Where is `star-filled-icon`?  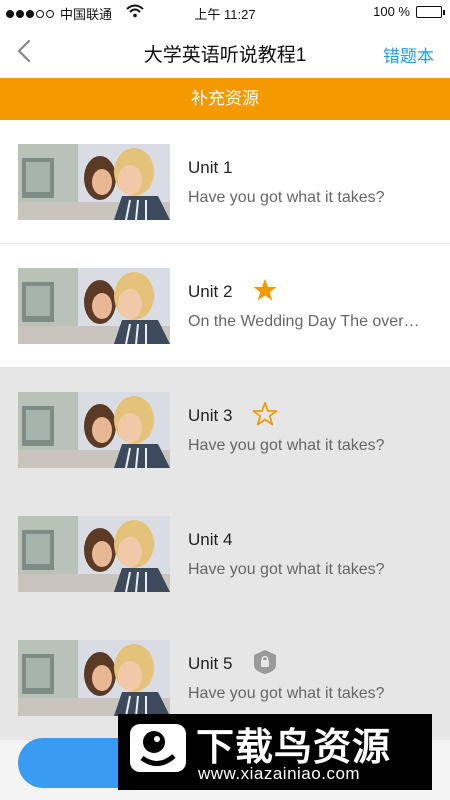 star-filled-icon is located at coordinates (265, 290).